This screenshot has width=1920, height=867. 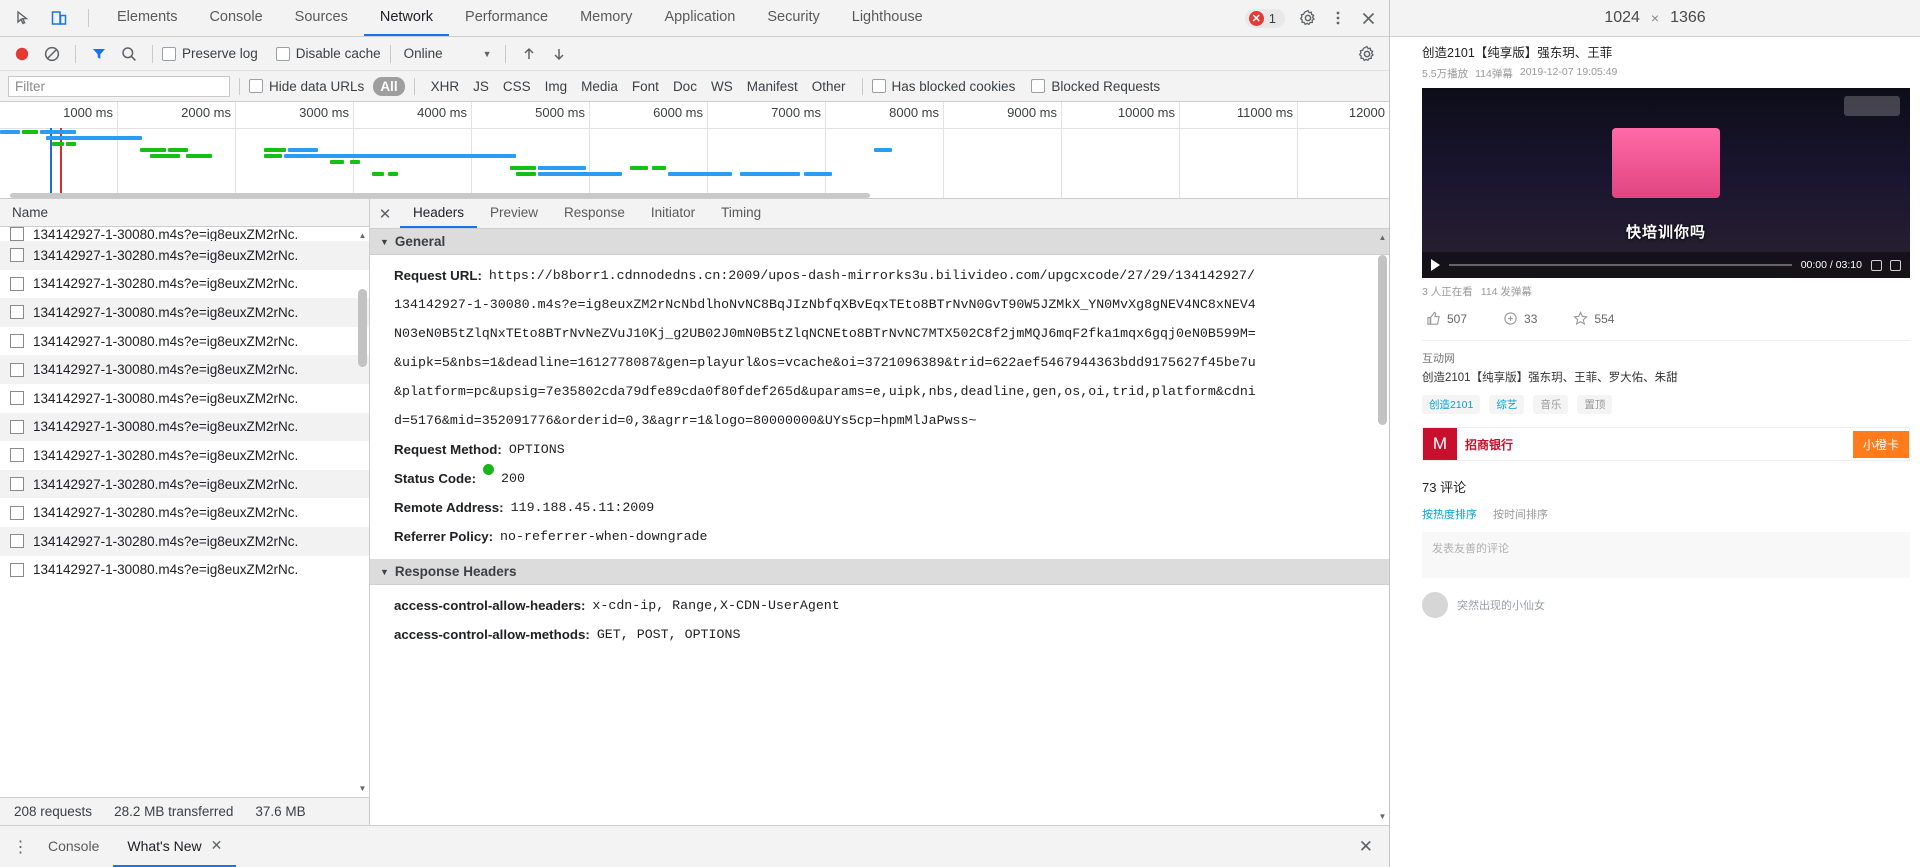 I want to click on kebab-menu-icon, so click(x=1338, y=18).